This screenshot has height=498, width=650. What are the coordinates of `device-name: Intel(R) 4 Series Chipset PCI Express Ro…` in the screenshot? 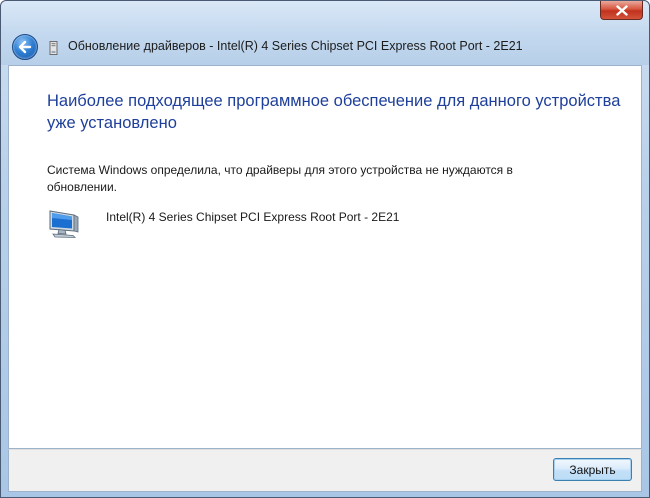 It's located at (253, 217).